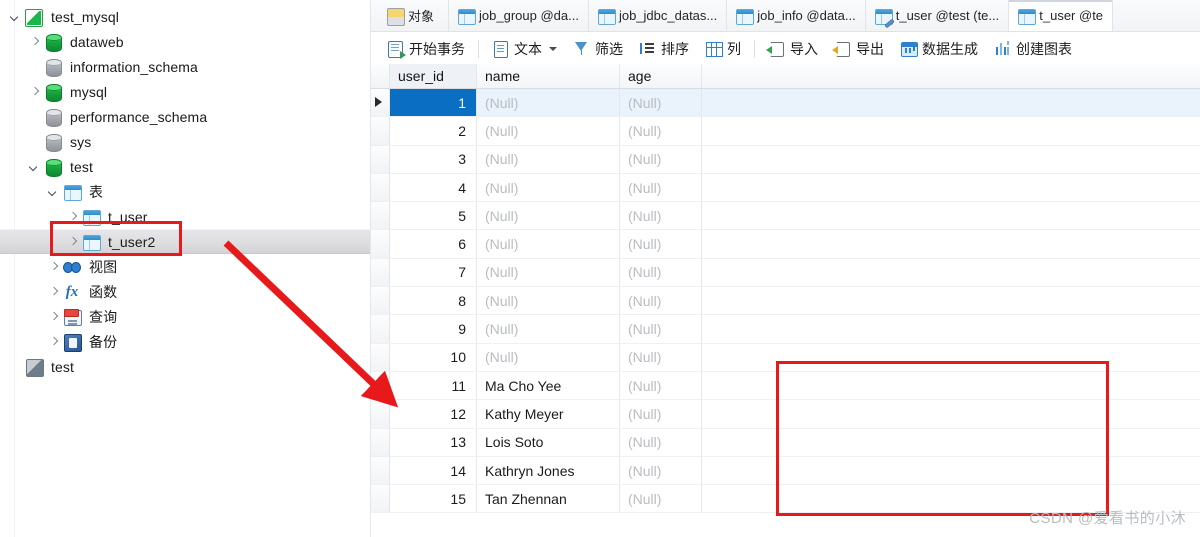  I want to click on tree-item-test: test, so click(185, 166).